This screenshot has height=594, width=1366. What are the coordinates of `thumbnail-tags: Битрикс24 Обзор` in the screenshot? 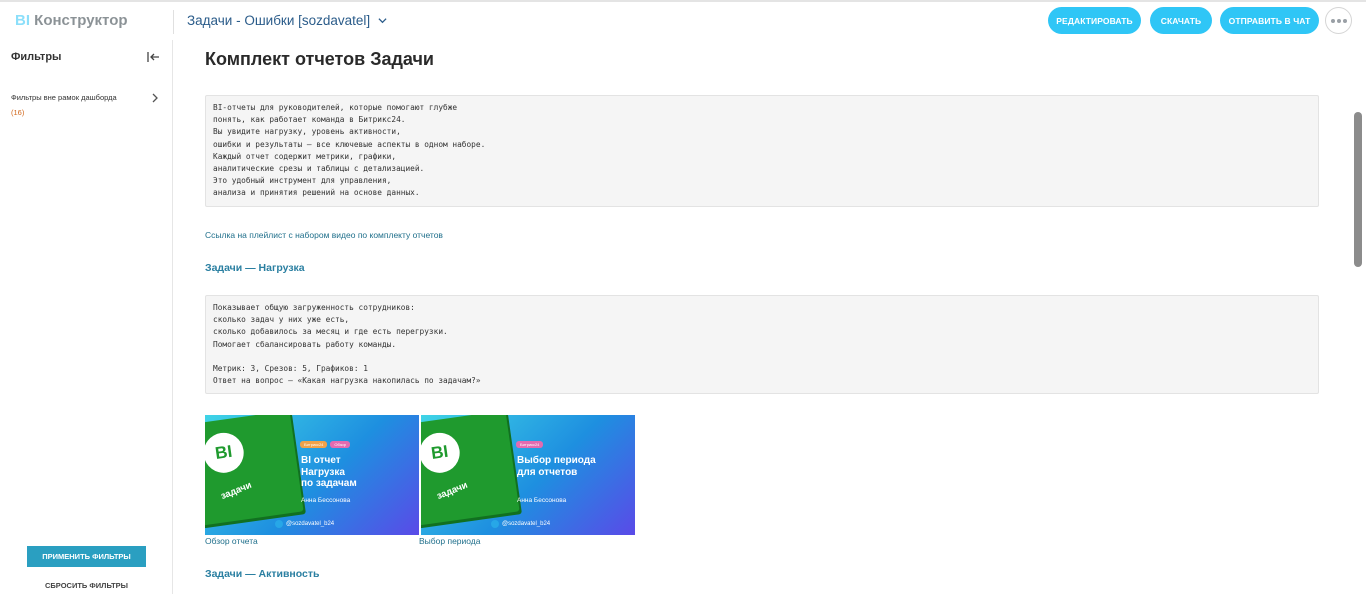 It's located at (325, 444).